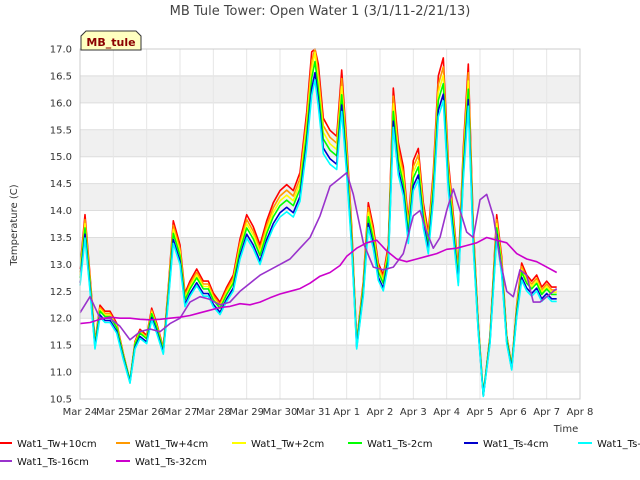 This screenshot has height=480, width=640. Describe the element at coordinates (480, 412) in the screenshot. I see `x-tick-label: Apr 5` at that location.